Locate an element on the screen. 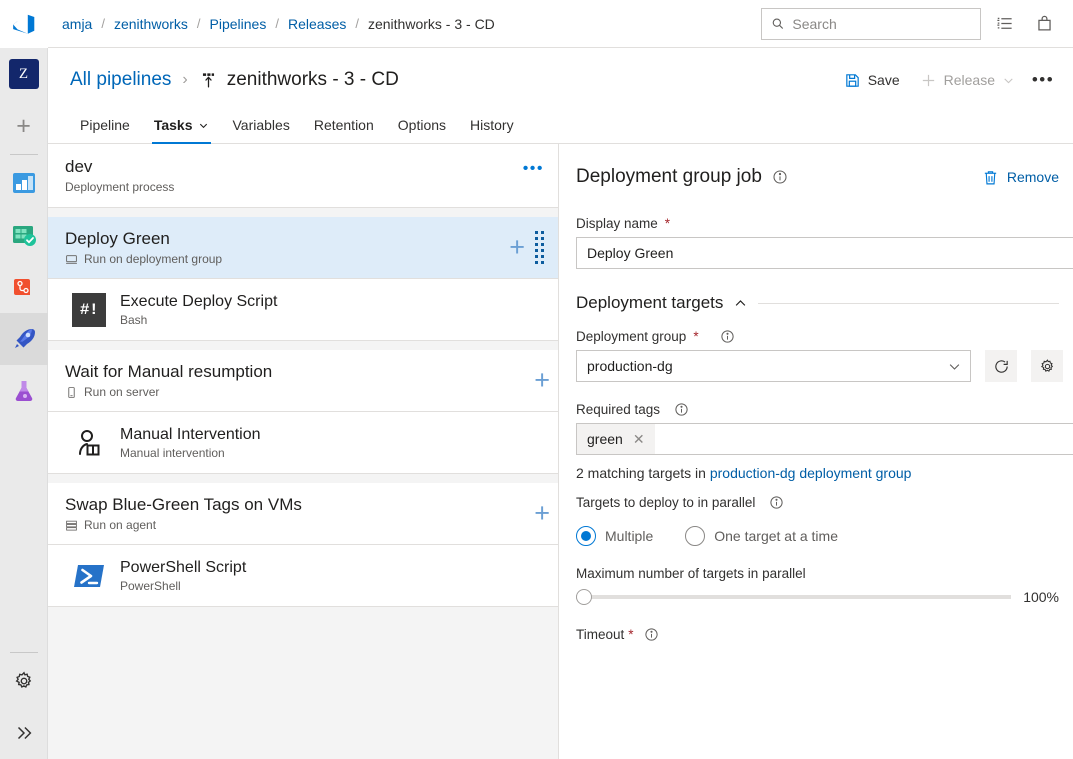 The height and width of the screenshot is (759, 1073). sidebar-item-boards is located at coordinates (24, 235).